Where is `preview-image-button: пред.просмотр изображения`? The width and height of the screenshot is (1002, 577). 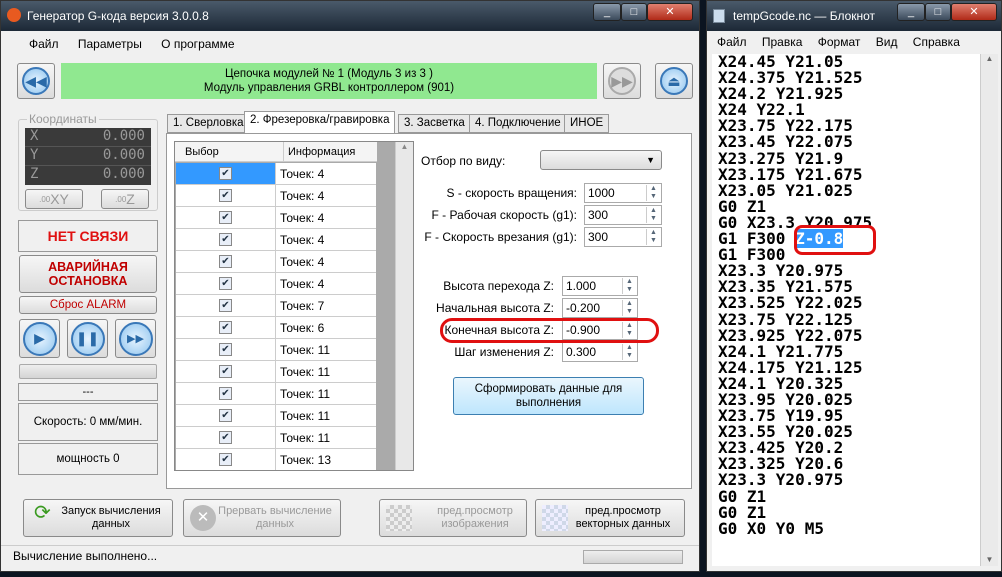 preview-image-button: пред.просмотр изображения is located at coordinates (453, 518).